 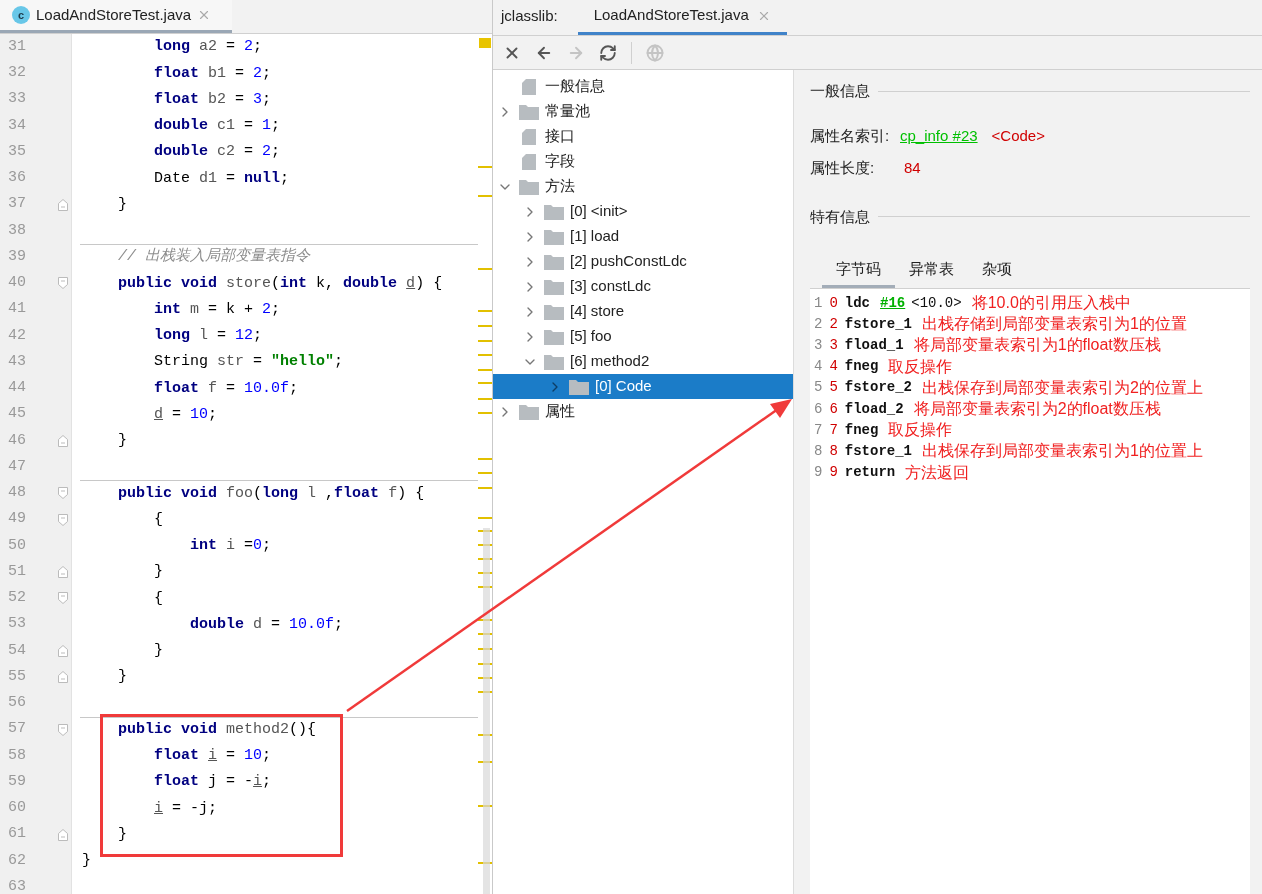 What do you see at coordinates (874, 345) in the screenshot?
I see `bytecode-instruction: fload_1` at bounding box center [874, 345].